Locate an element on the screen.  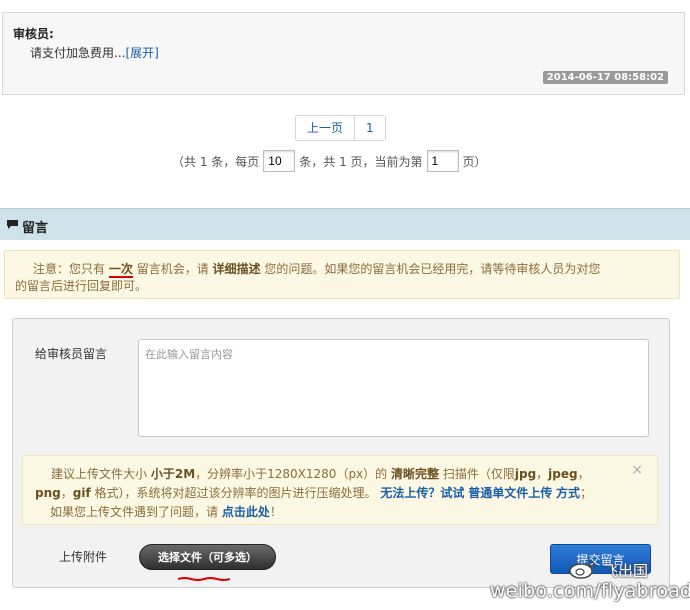
notice-text-3: 您的问题。如果您的留言机会已经用完，请等待审核人员为对您 is located at coordinates (432, 269).